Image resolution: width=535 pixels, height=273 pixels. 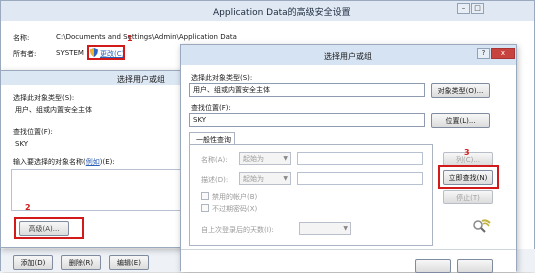 I want to click on days-since-logon-combo: ▼, so click(x=325, y=228).